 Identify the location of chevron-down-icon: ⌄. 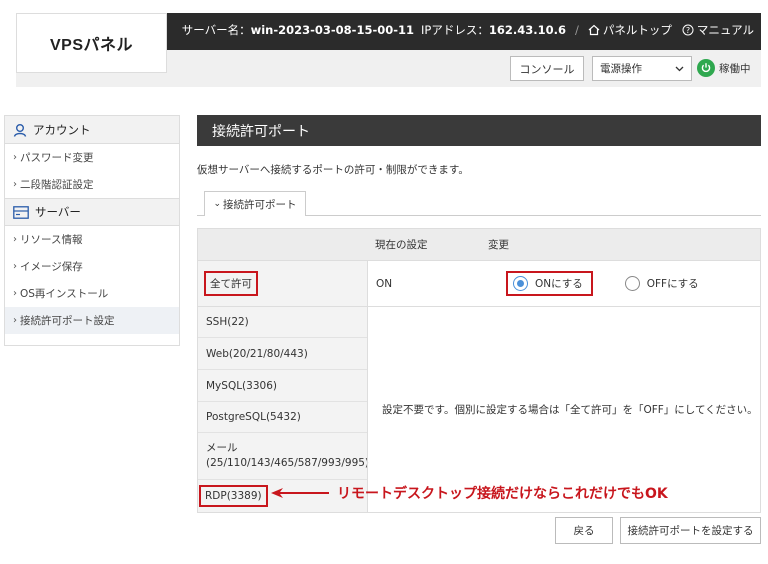
(217, 204).